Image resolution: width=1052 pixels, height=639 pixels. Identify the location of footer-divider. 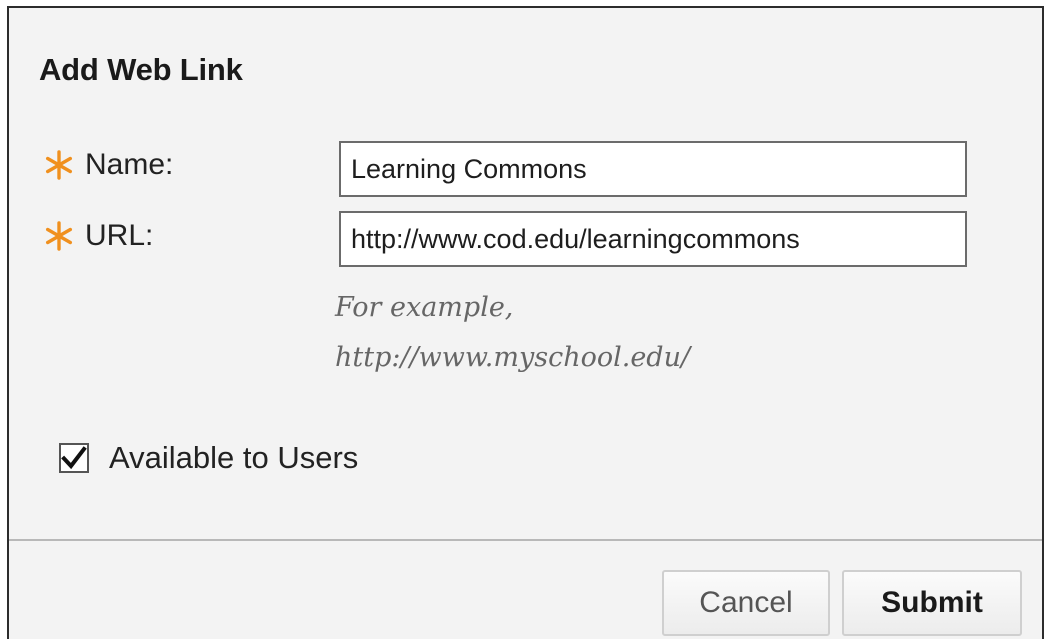
(525, 540).